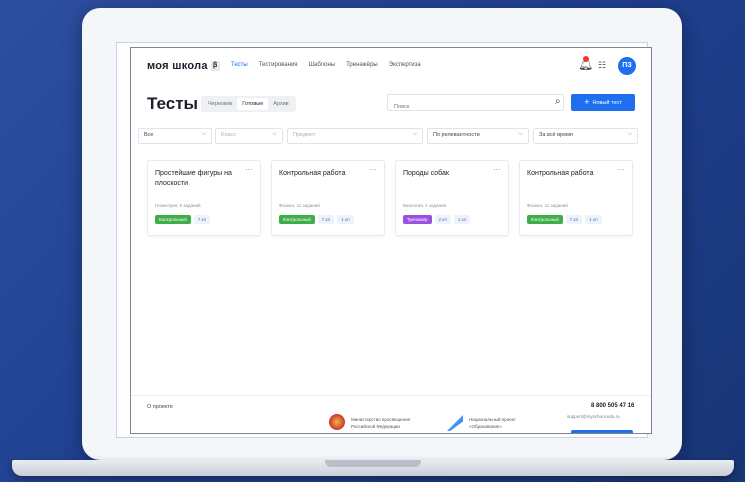 Image resolution: width=745 pixels, height=482 pixels. Describe the element at coordinates (278, 65) in the screenshot. I see `nav-testings: Тестирования` at that location.